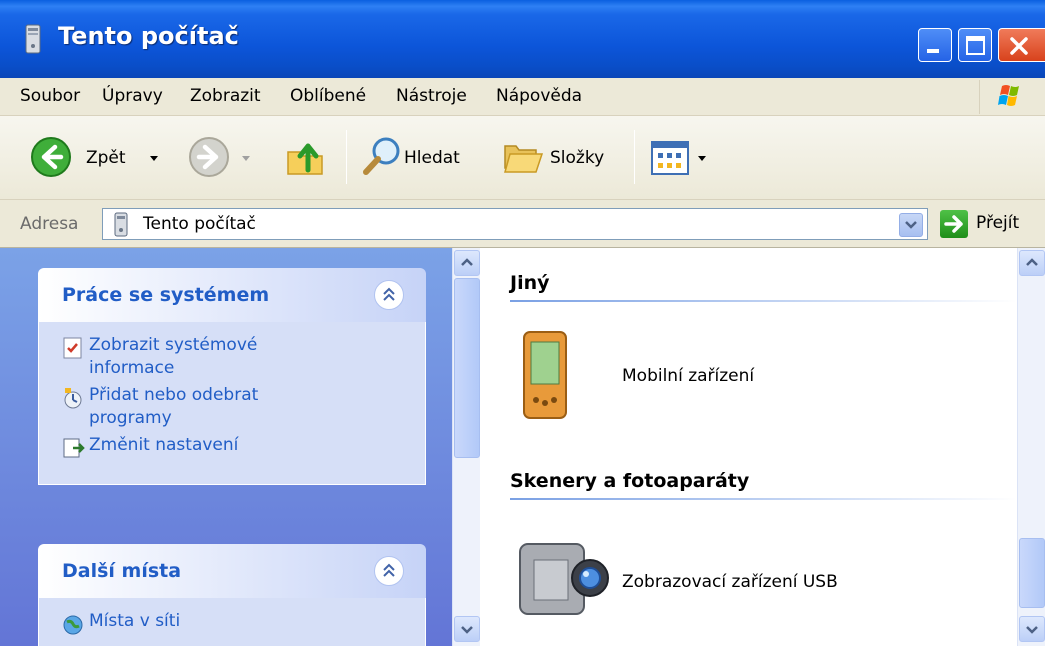 The width and height of the screenshot is (1045, 646). Describe the element at coordinates (935, 45) in the screenshot. I see `minimize-button` at that location.